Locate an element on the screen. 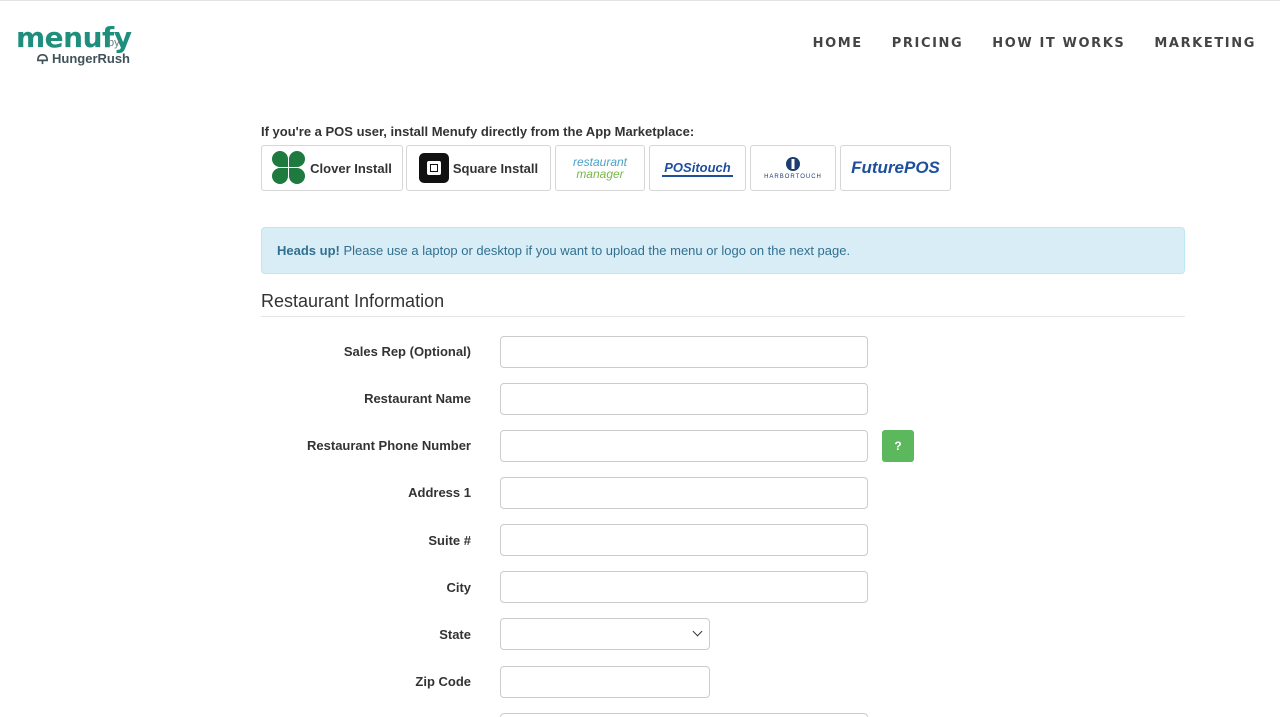 The width and height of the screenshot is (1280, 717). clover-install-button: Clover Install is located at coordinates (332, 168).